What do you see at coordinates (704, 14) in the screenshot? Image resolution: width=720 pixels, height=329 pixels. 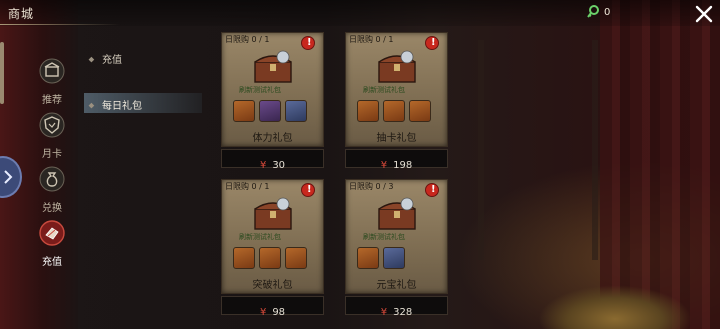 I see `close-icon` at bounding box center [704, 14].